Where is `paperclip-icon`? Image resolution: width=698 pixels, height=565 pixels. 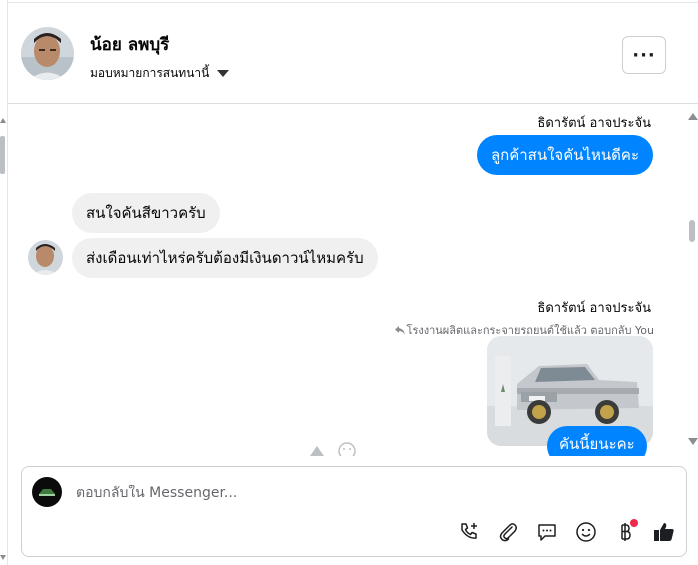
paperclip-icon is located at coordinates (507, 531).